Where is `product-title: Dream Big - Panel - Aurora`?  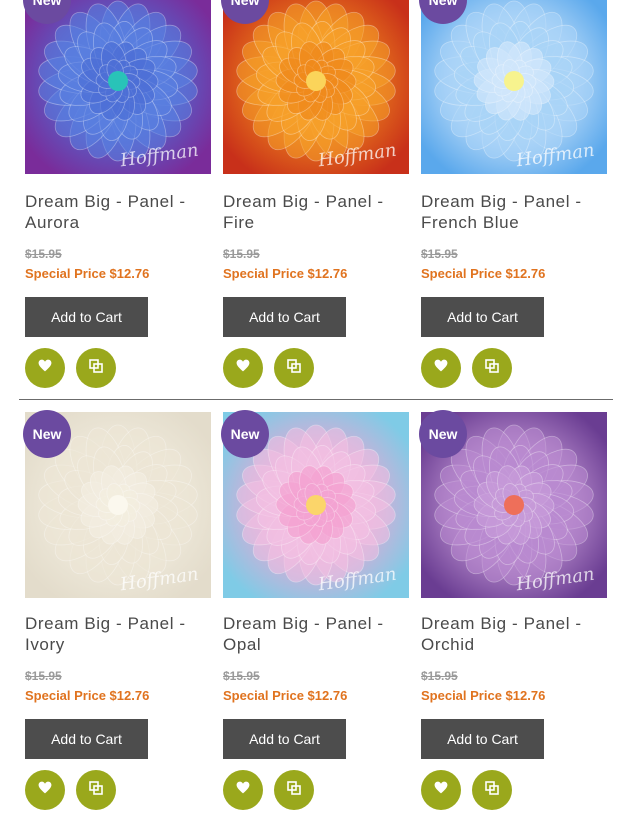 product-title: Dream Big - Panel - Aurora is located at coordinates (118, 212).